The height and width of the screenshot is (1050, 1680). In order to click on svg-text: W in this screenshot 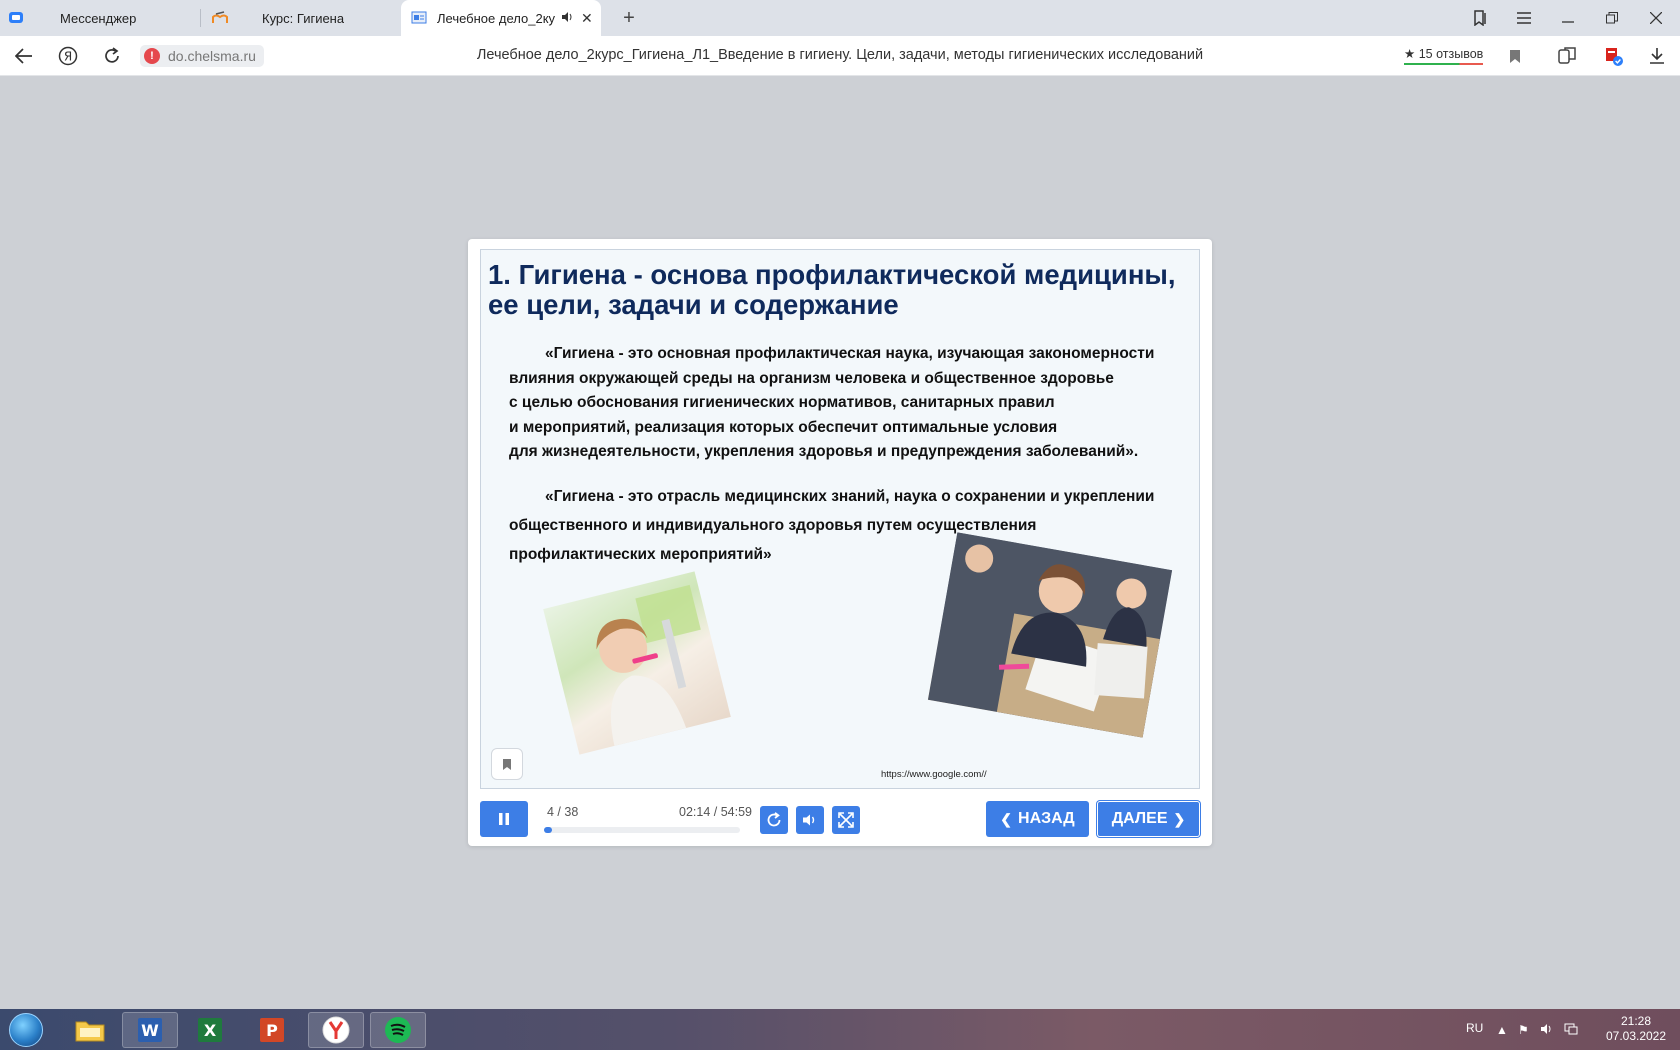, I will do `click(150, 1030)`.